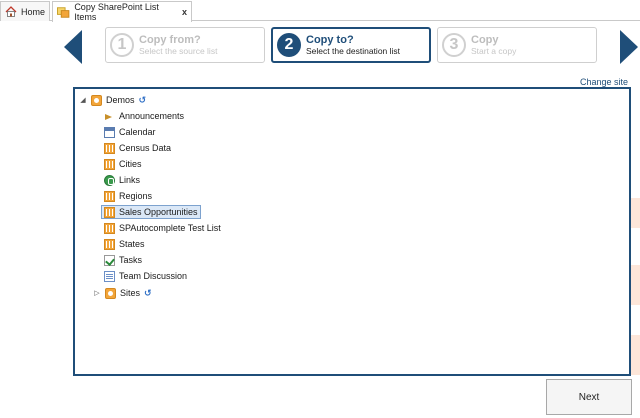  What do you see at coordinates (152, 116) in the screenshot?
I see `tree-item-label: Announcements` at bounding box center [152, 116].